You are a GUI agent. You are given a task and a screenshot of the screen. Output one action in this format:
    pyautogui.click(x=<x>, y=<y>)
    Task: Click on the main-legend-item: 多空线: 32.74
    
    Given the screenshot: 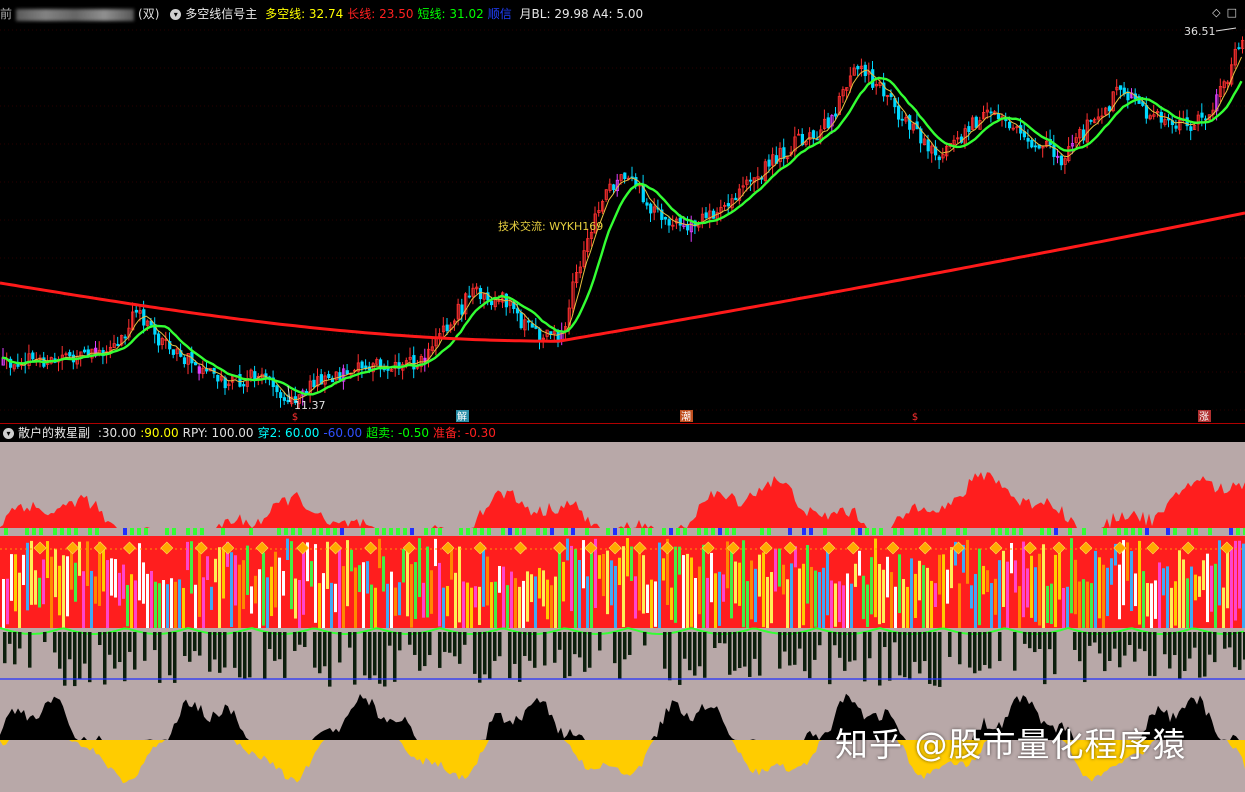 What is the action you would take?
    pyautogui.click(x=304, y=14)
    